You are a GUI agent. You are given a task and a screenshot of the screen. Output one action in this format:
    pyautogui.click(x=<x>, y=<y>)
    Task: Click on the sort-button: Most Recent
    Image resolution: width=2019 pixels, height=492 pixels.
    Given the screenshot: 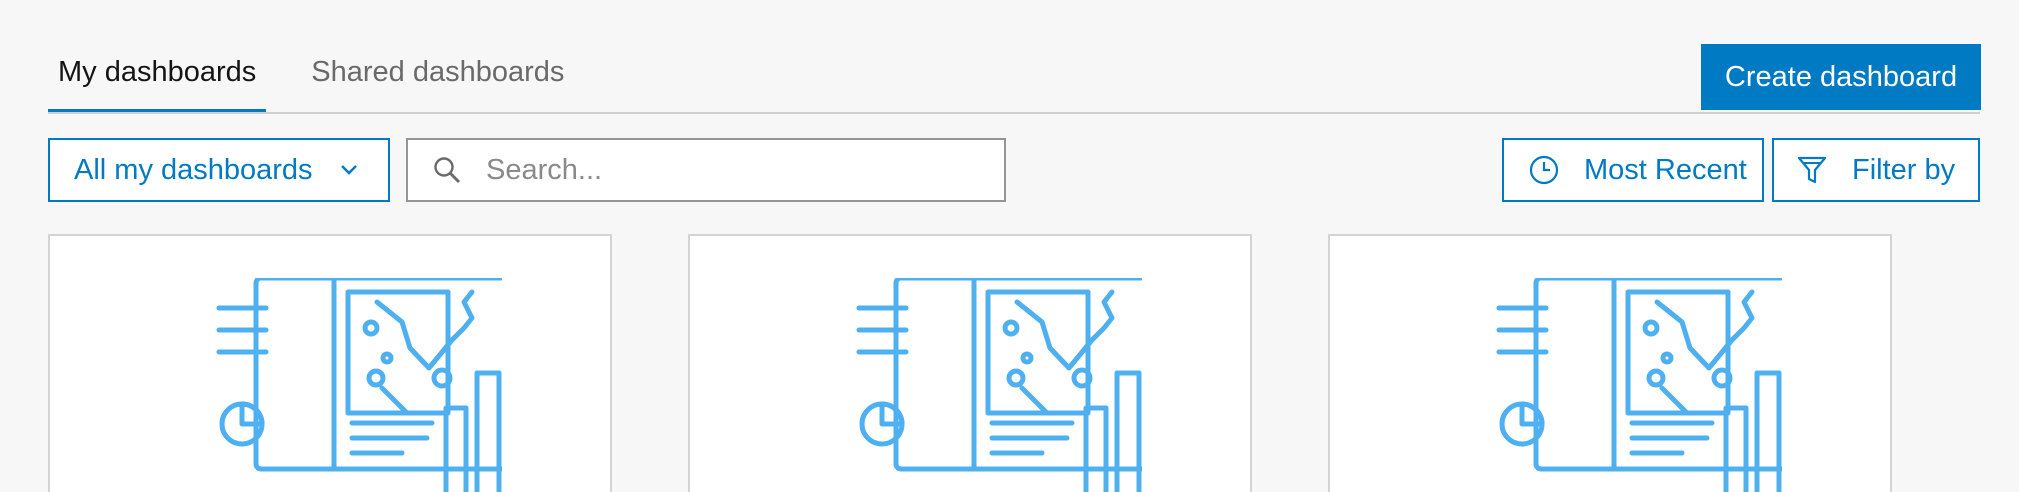 What is the action you would take?
    pyautogui.click(x=1633, y=170)
    